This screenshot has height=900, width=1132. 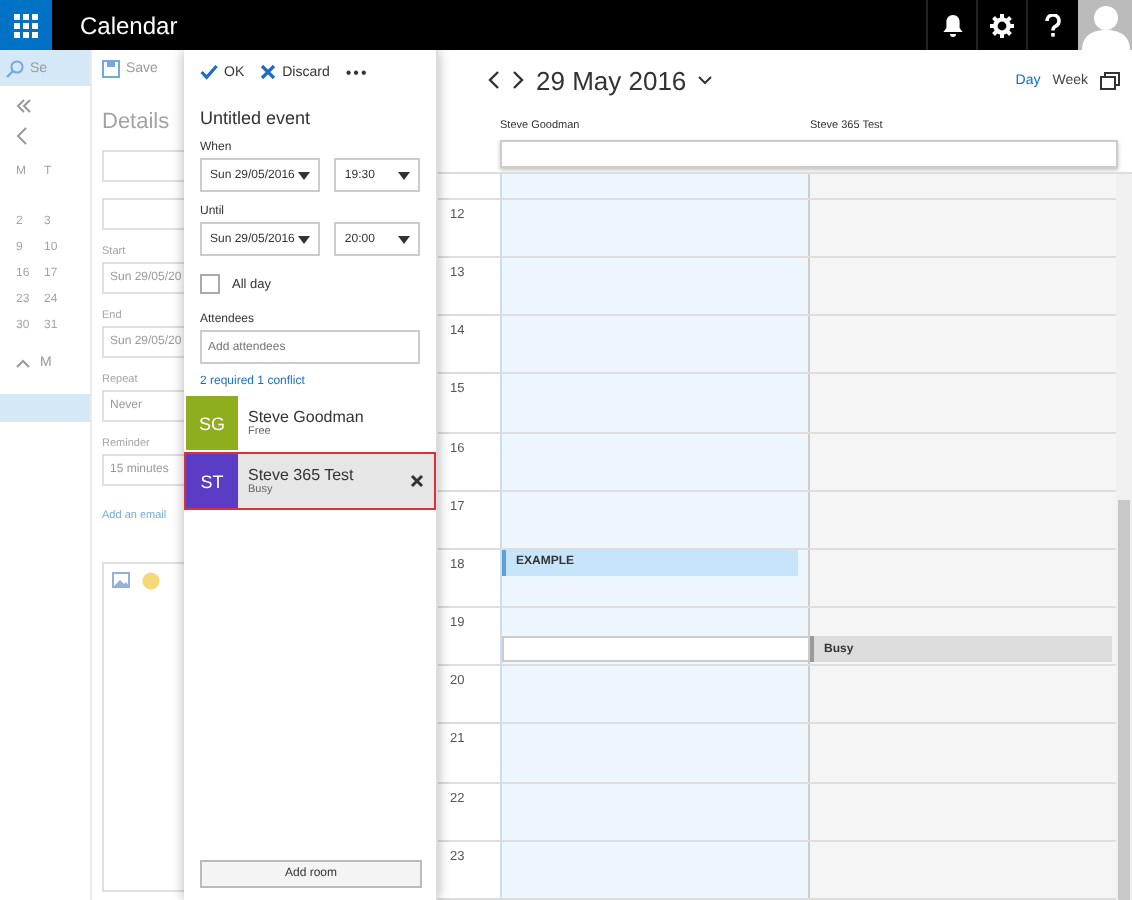 What do you see at coordinates (209, 72) in the screenshot?
I see `checkmark-icon` at bounding box center [209, 72].